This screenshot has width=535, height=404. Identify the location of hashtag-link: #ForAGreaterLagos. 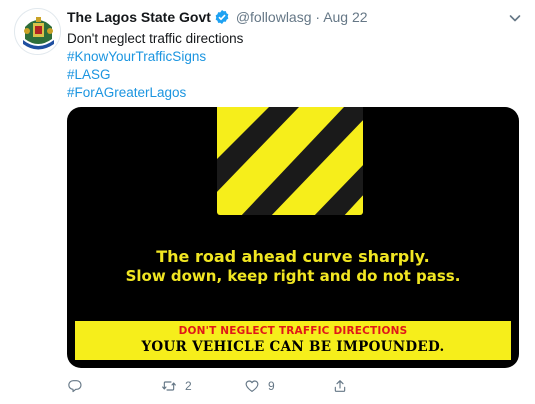
(126, 93).